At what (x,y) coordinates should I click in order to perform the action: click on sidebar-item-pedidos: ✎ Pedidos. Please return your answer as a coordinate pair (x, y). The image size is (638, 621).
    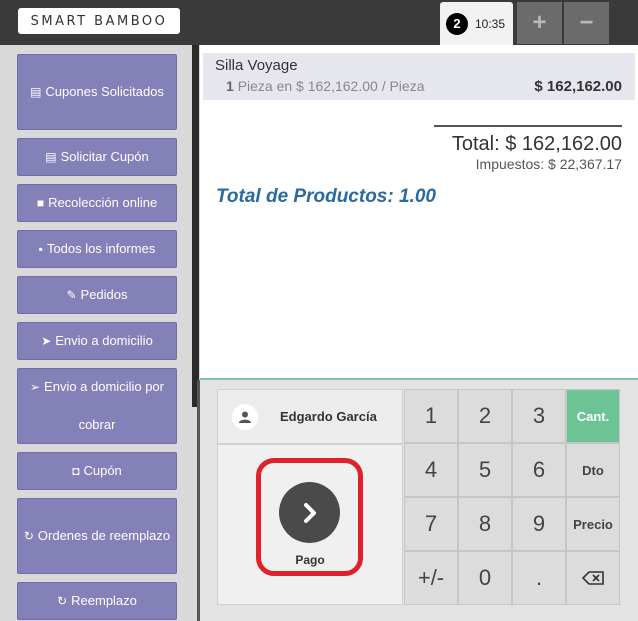
    Looking at the image, I should click on (97, 295).